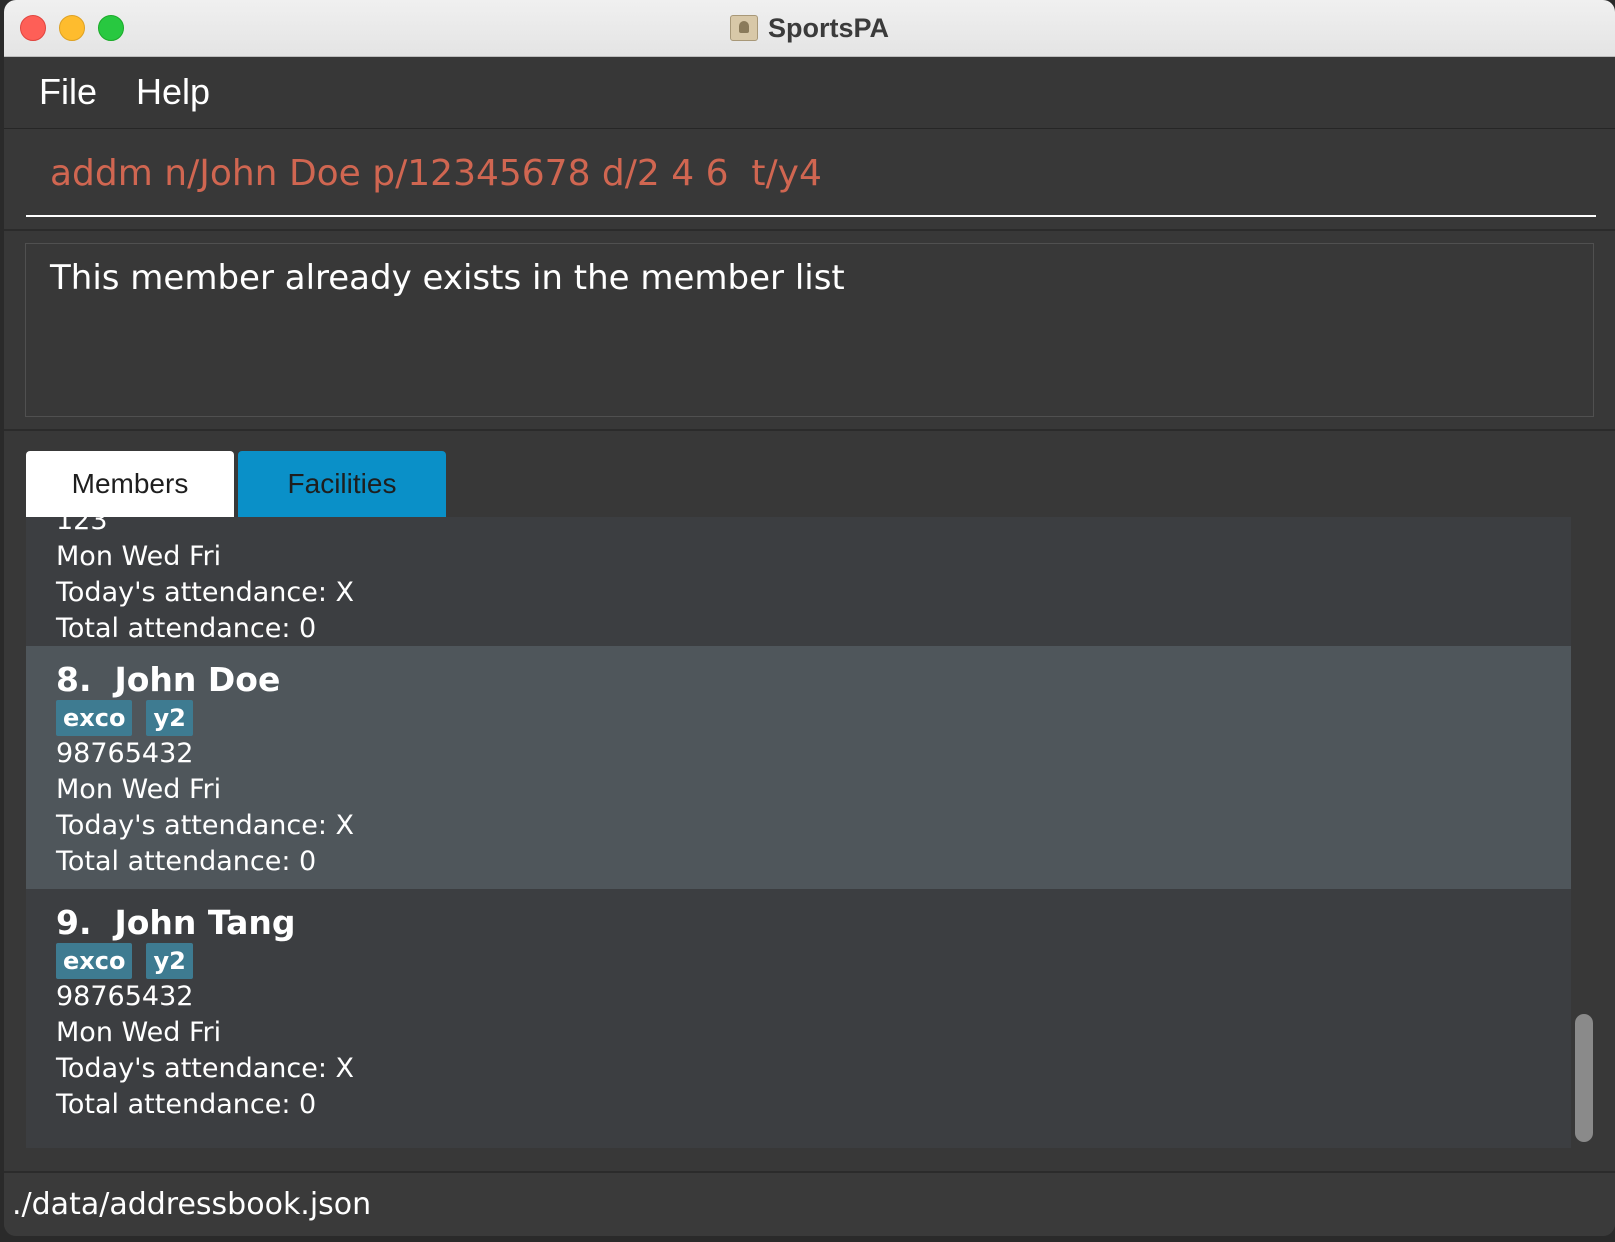 This screenshot has height=1242, width=1615. What do you see at coordinates (173, 92) in the screenshot?
I see `menu-help: Help` at bounding box center [173, 92].